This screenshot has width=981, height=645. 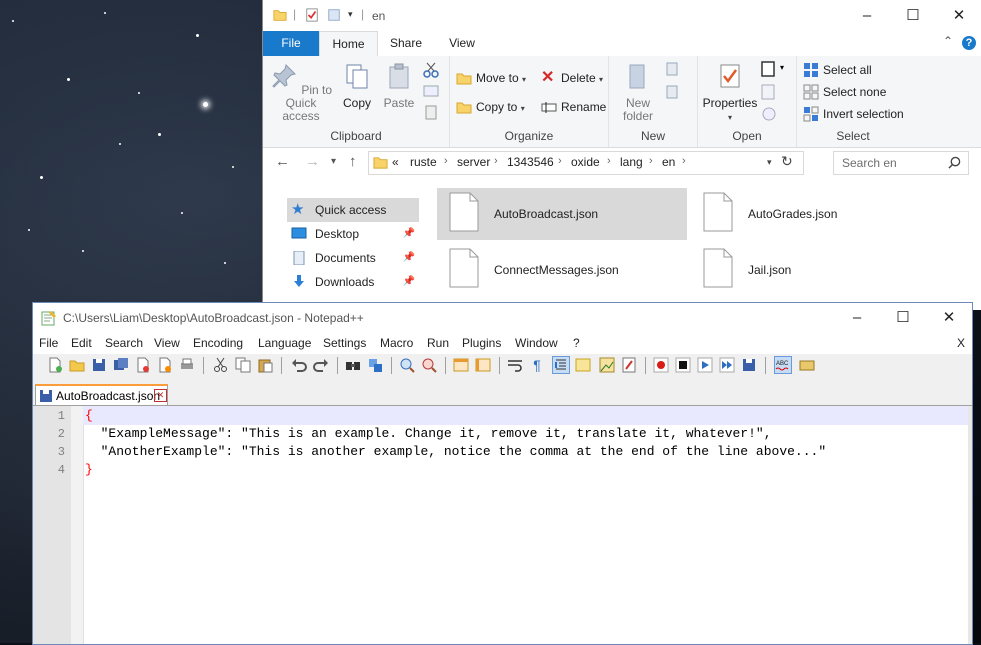 What do you see at coordinates (562, 214) in the screenshot?
I see `file-item: AutoBroadcast.json` at bounding box center [562, 214].